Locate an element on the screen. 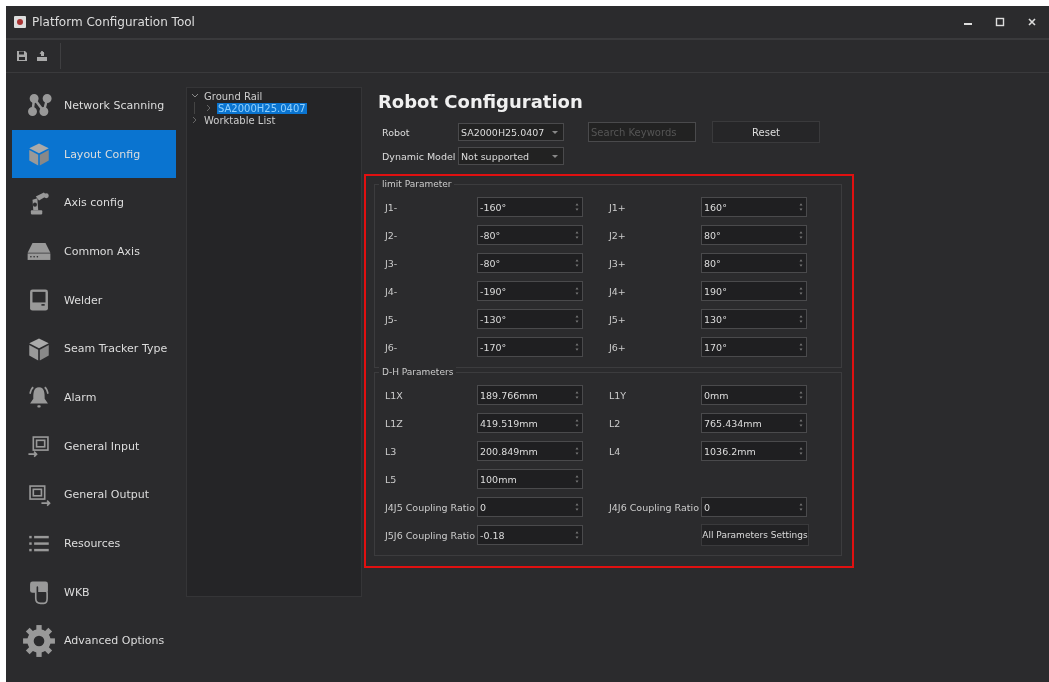  parameter-label: L3 is located at coordinates (391, 451).